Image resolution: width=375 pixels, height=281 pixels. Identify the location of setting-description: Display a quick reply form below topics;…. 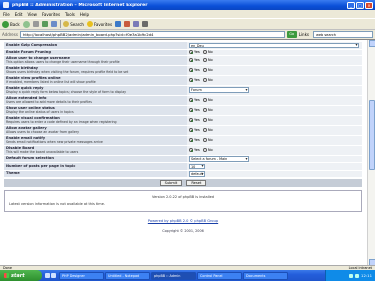
(66, 92).